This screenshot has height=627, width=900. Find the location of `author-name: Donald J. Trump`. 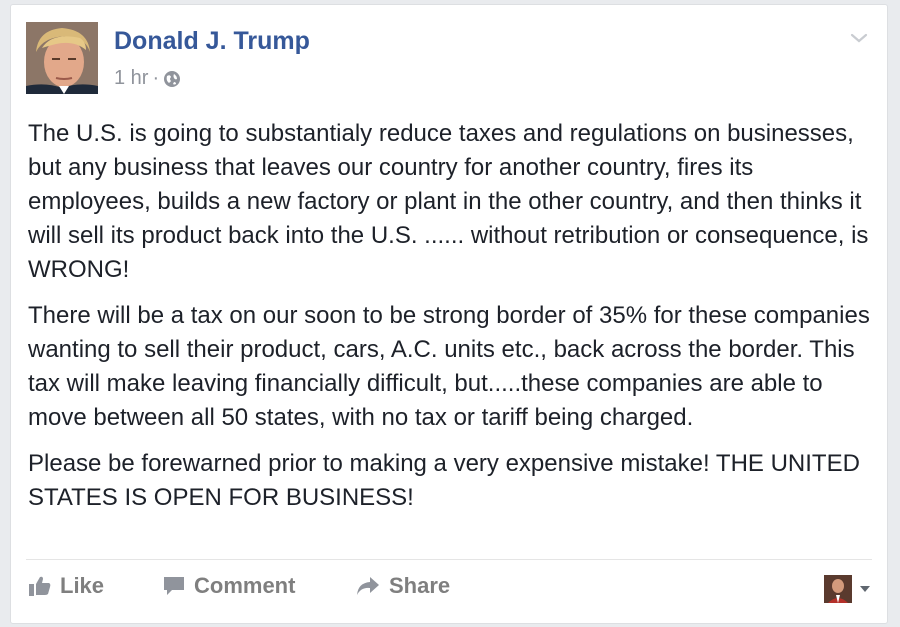

author-name: Donald J. Trump is located at coordinates (212, 41).